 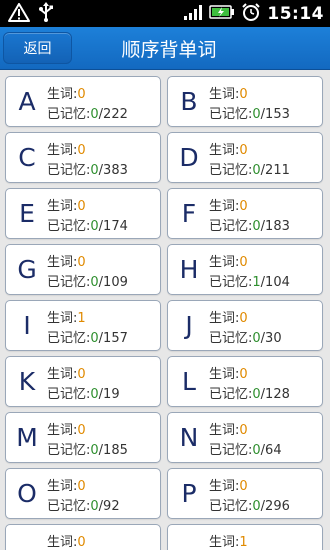 I want to click on clock-time: 15:14, so click(x=295, y=14).